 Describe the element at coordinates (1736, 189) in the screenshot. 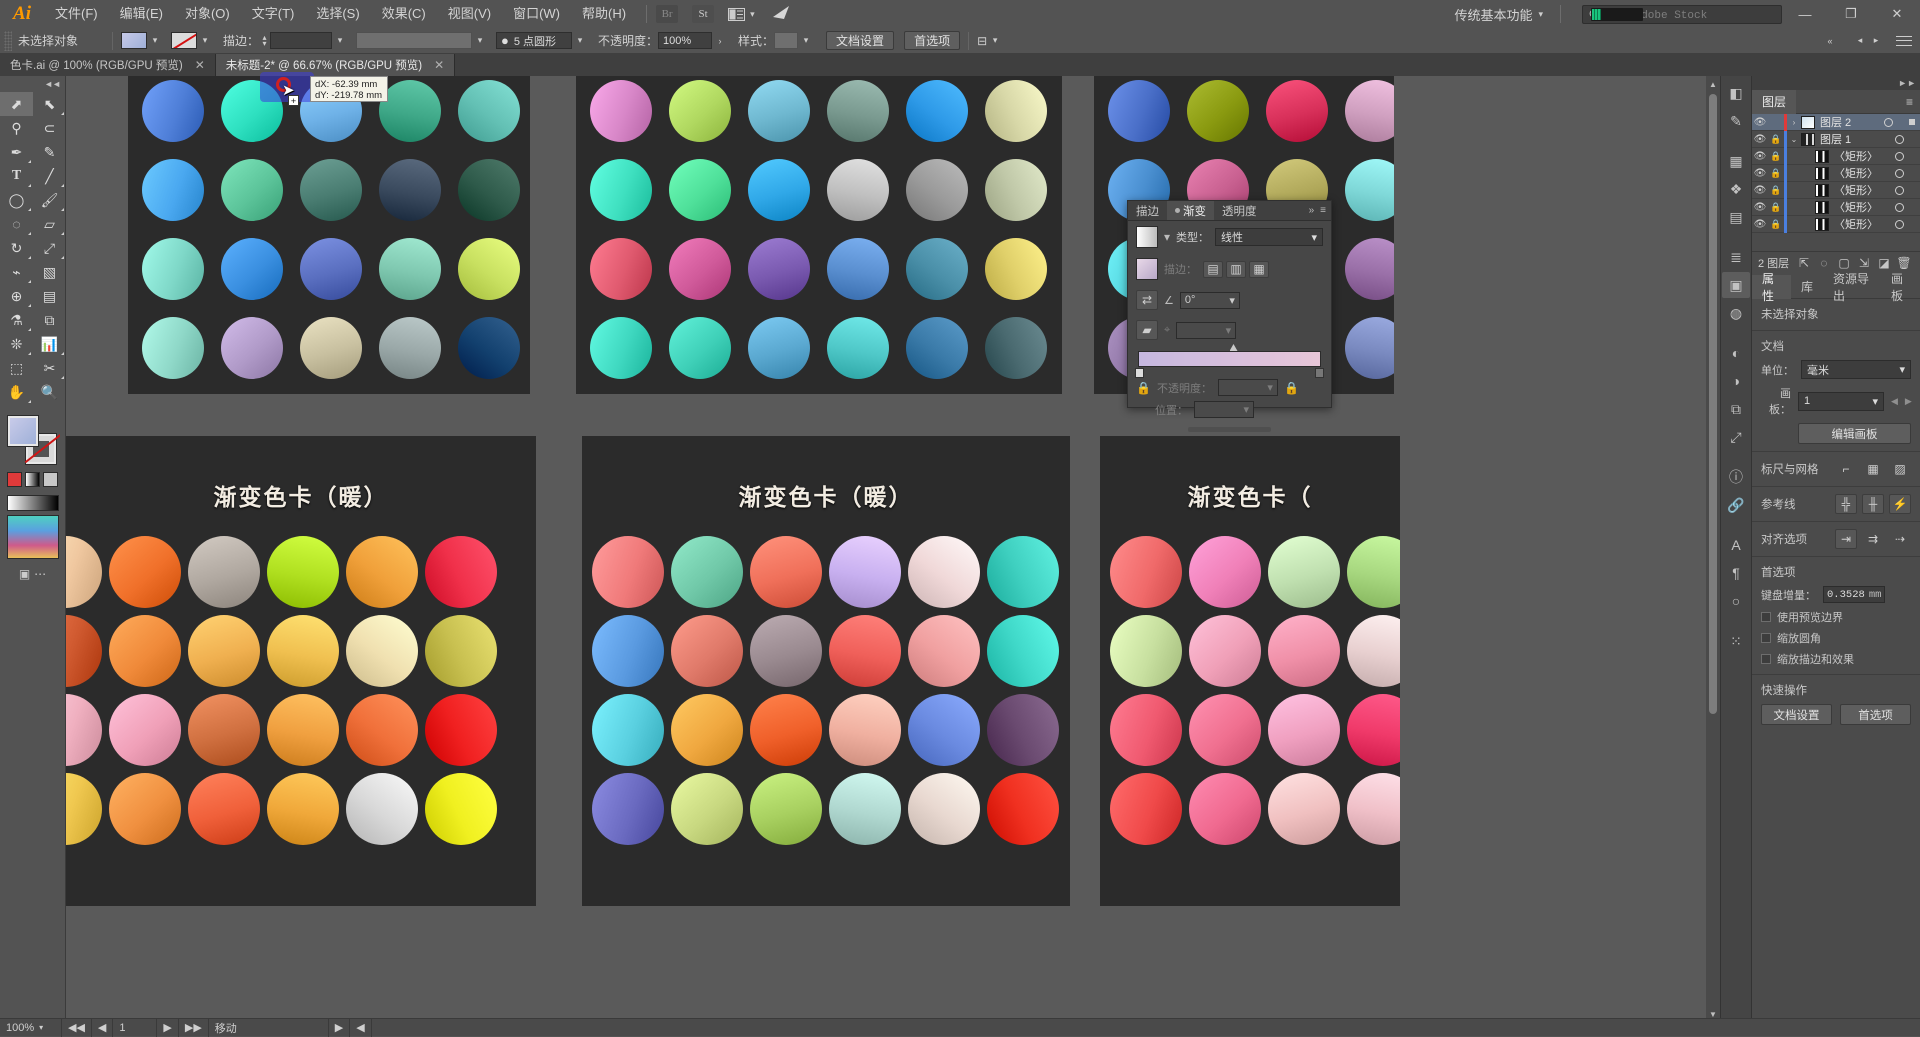

I see `rail-symbols-icon: ❖` at that location.